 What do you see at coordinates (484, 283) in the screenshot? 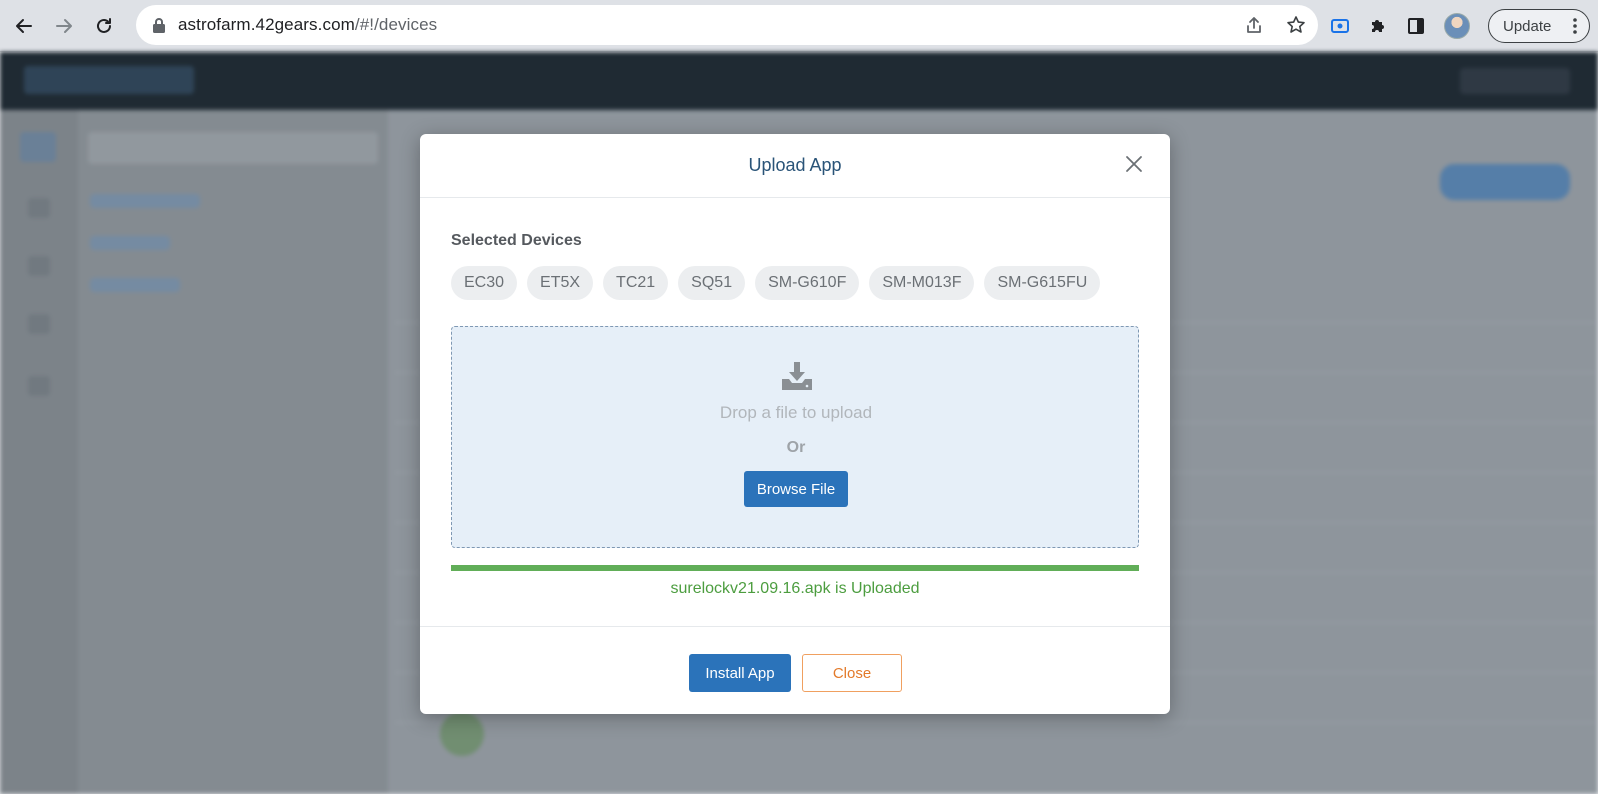
I see `device-chip: EC30` at bounding box center [484, 283].